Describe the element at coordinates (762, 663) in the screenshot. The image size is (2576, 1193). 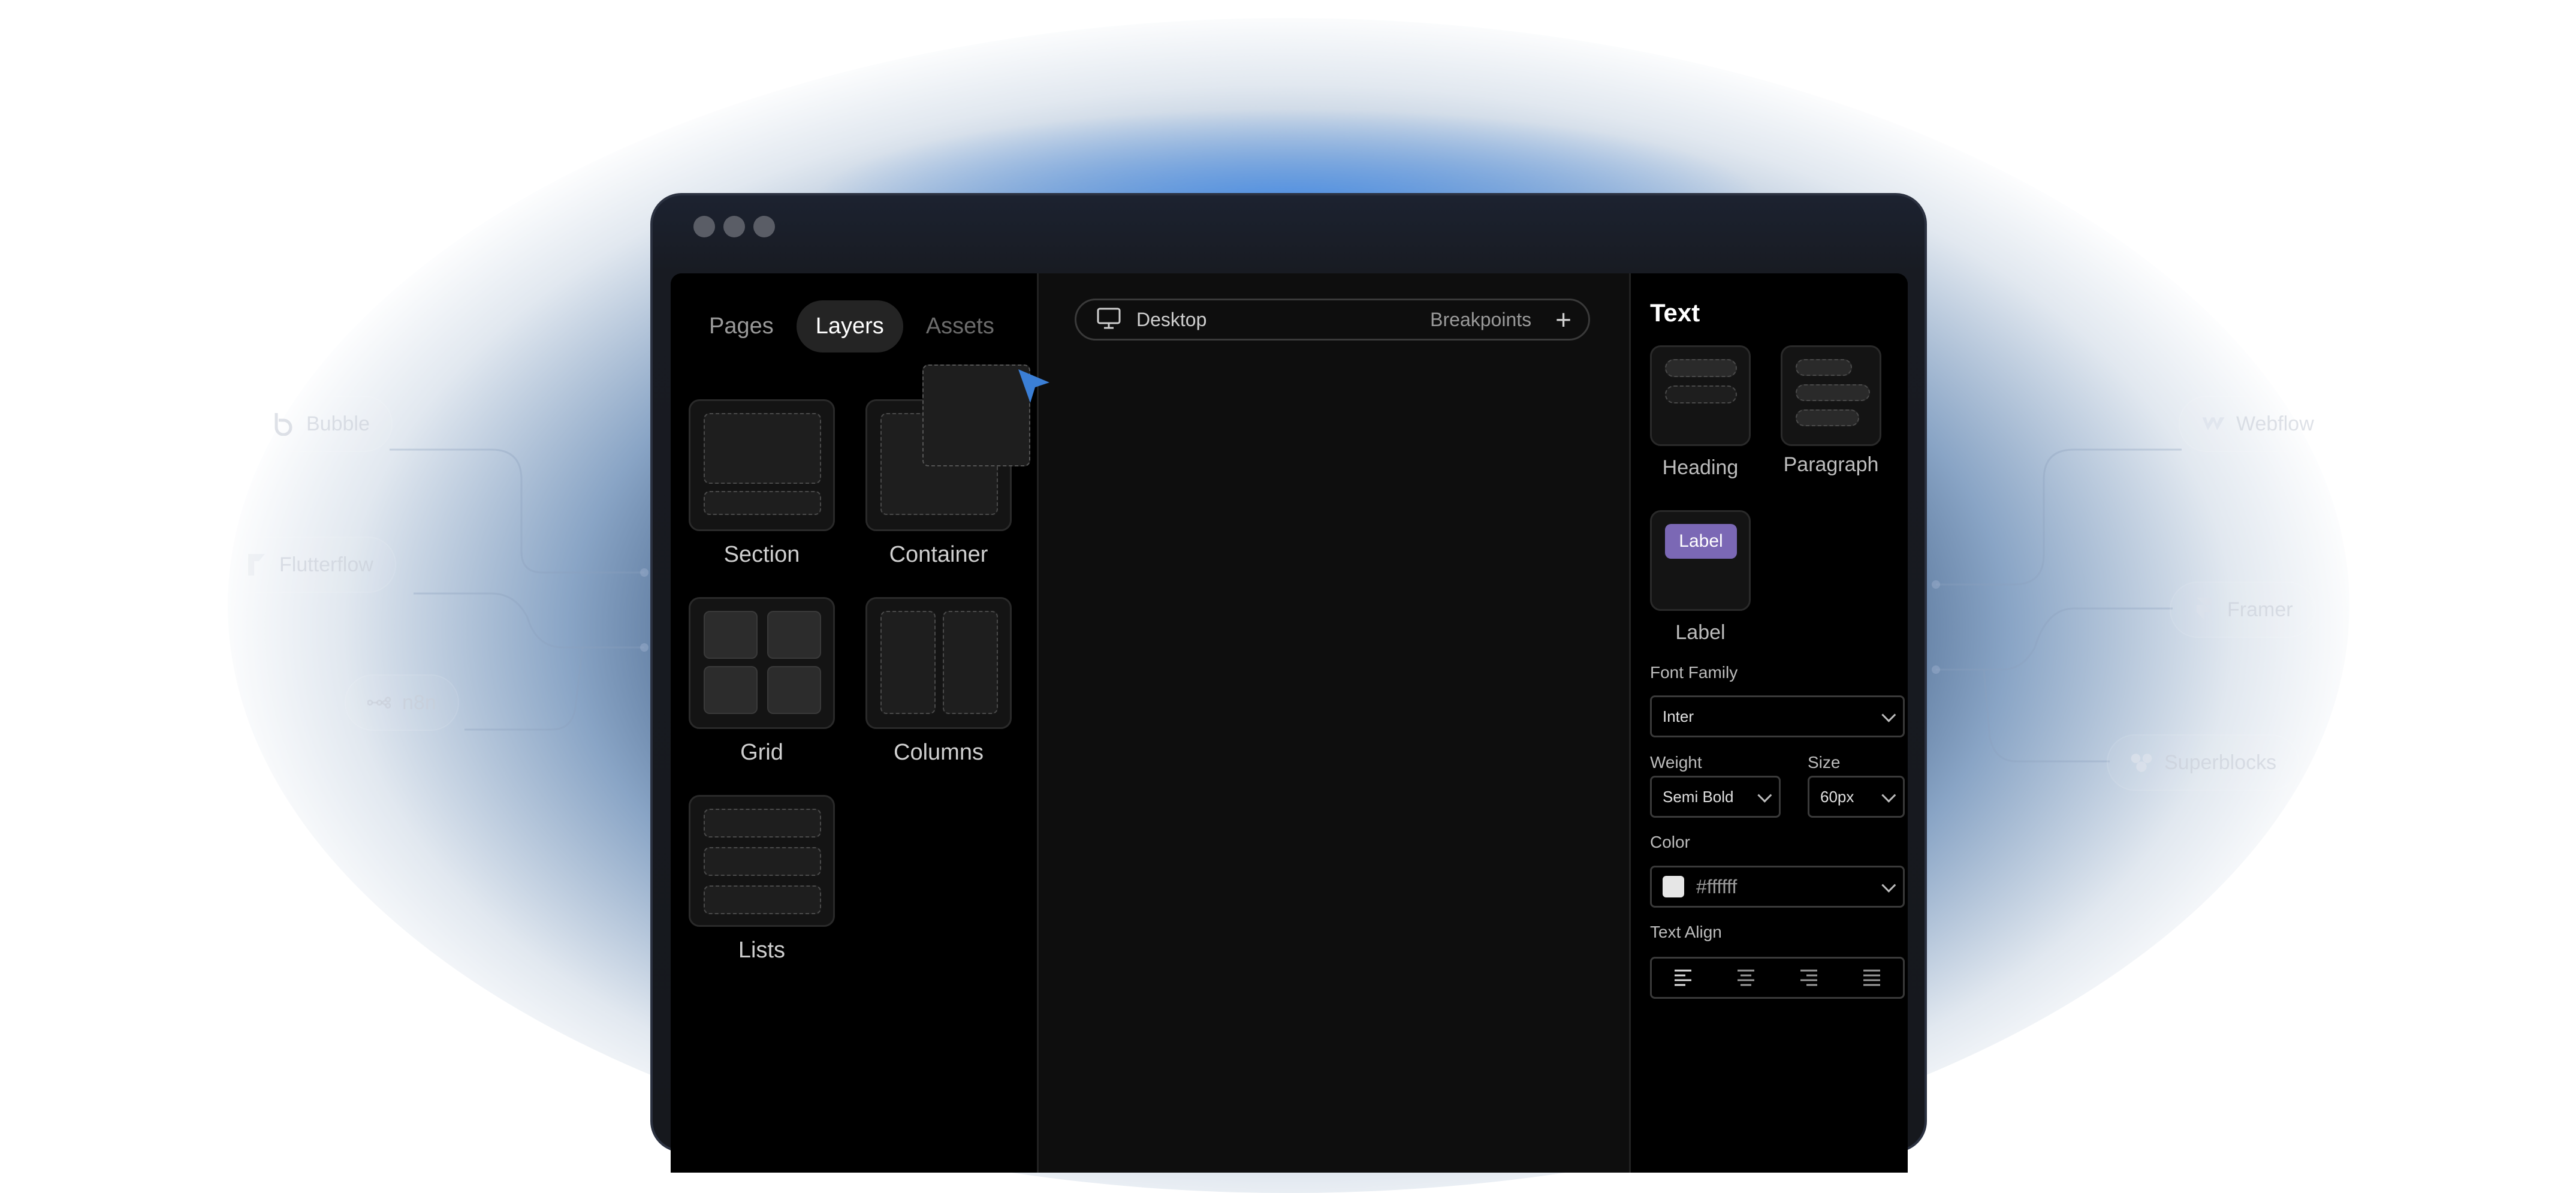
I see `component-grid` at that location.